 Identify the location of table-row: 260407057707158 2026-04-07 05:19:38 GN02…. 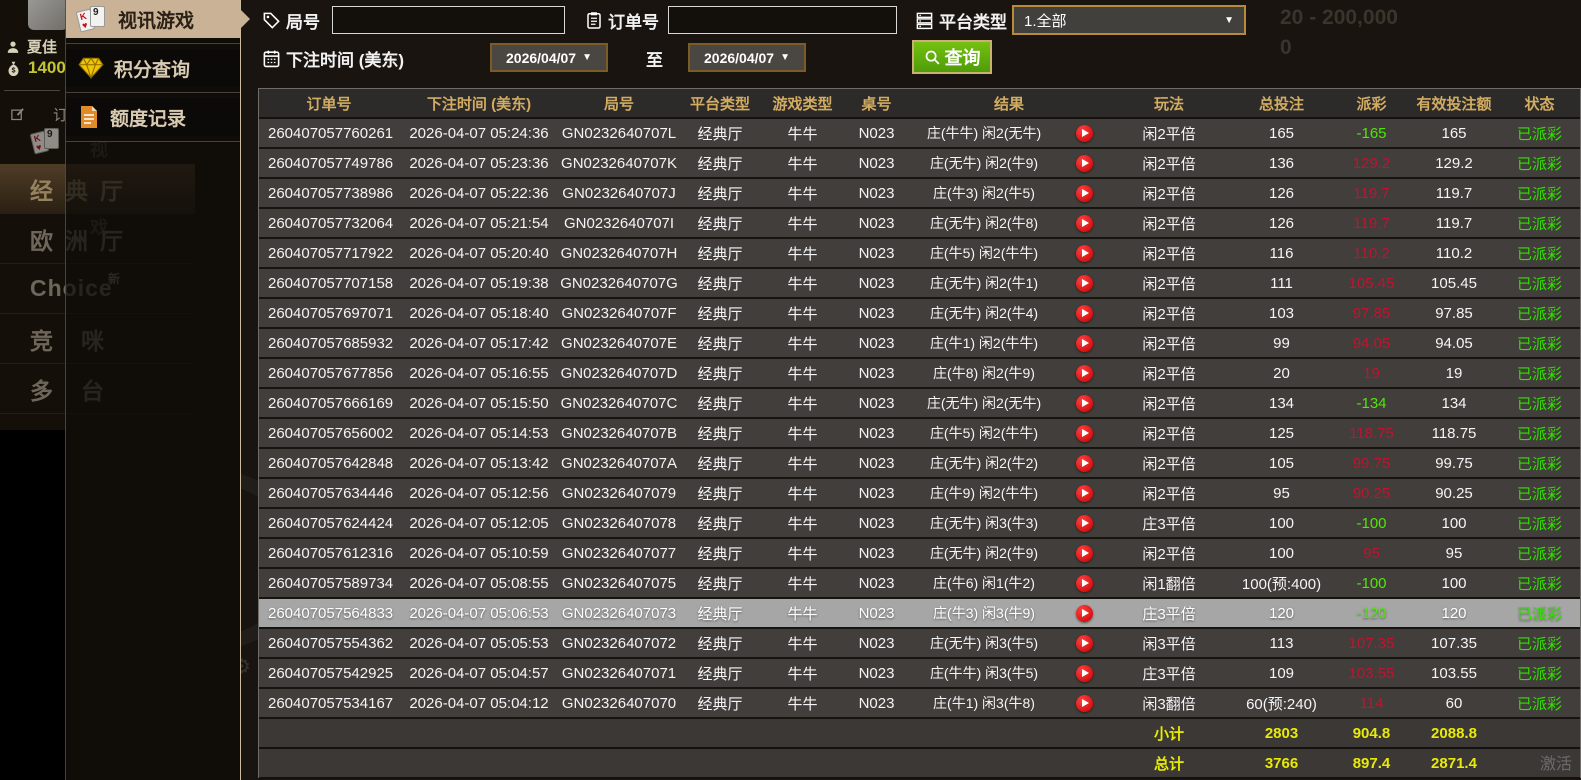
(919, 284).